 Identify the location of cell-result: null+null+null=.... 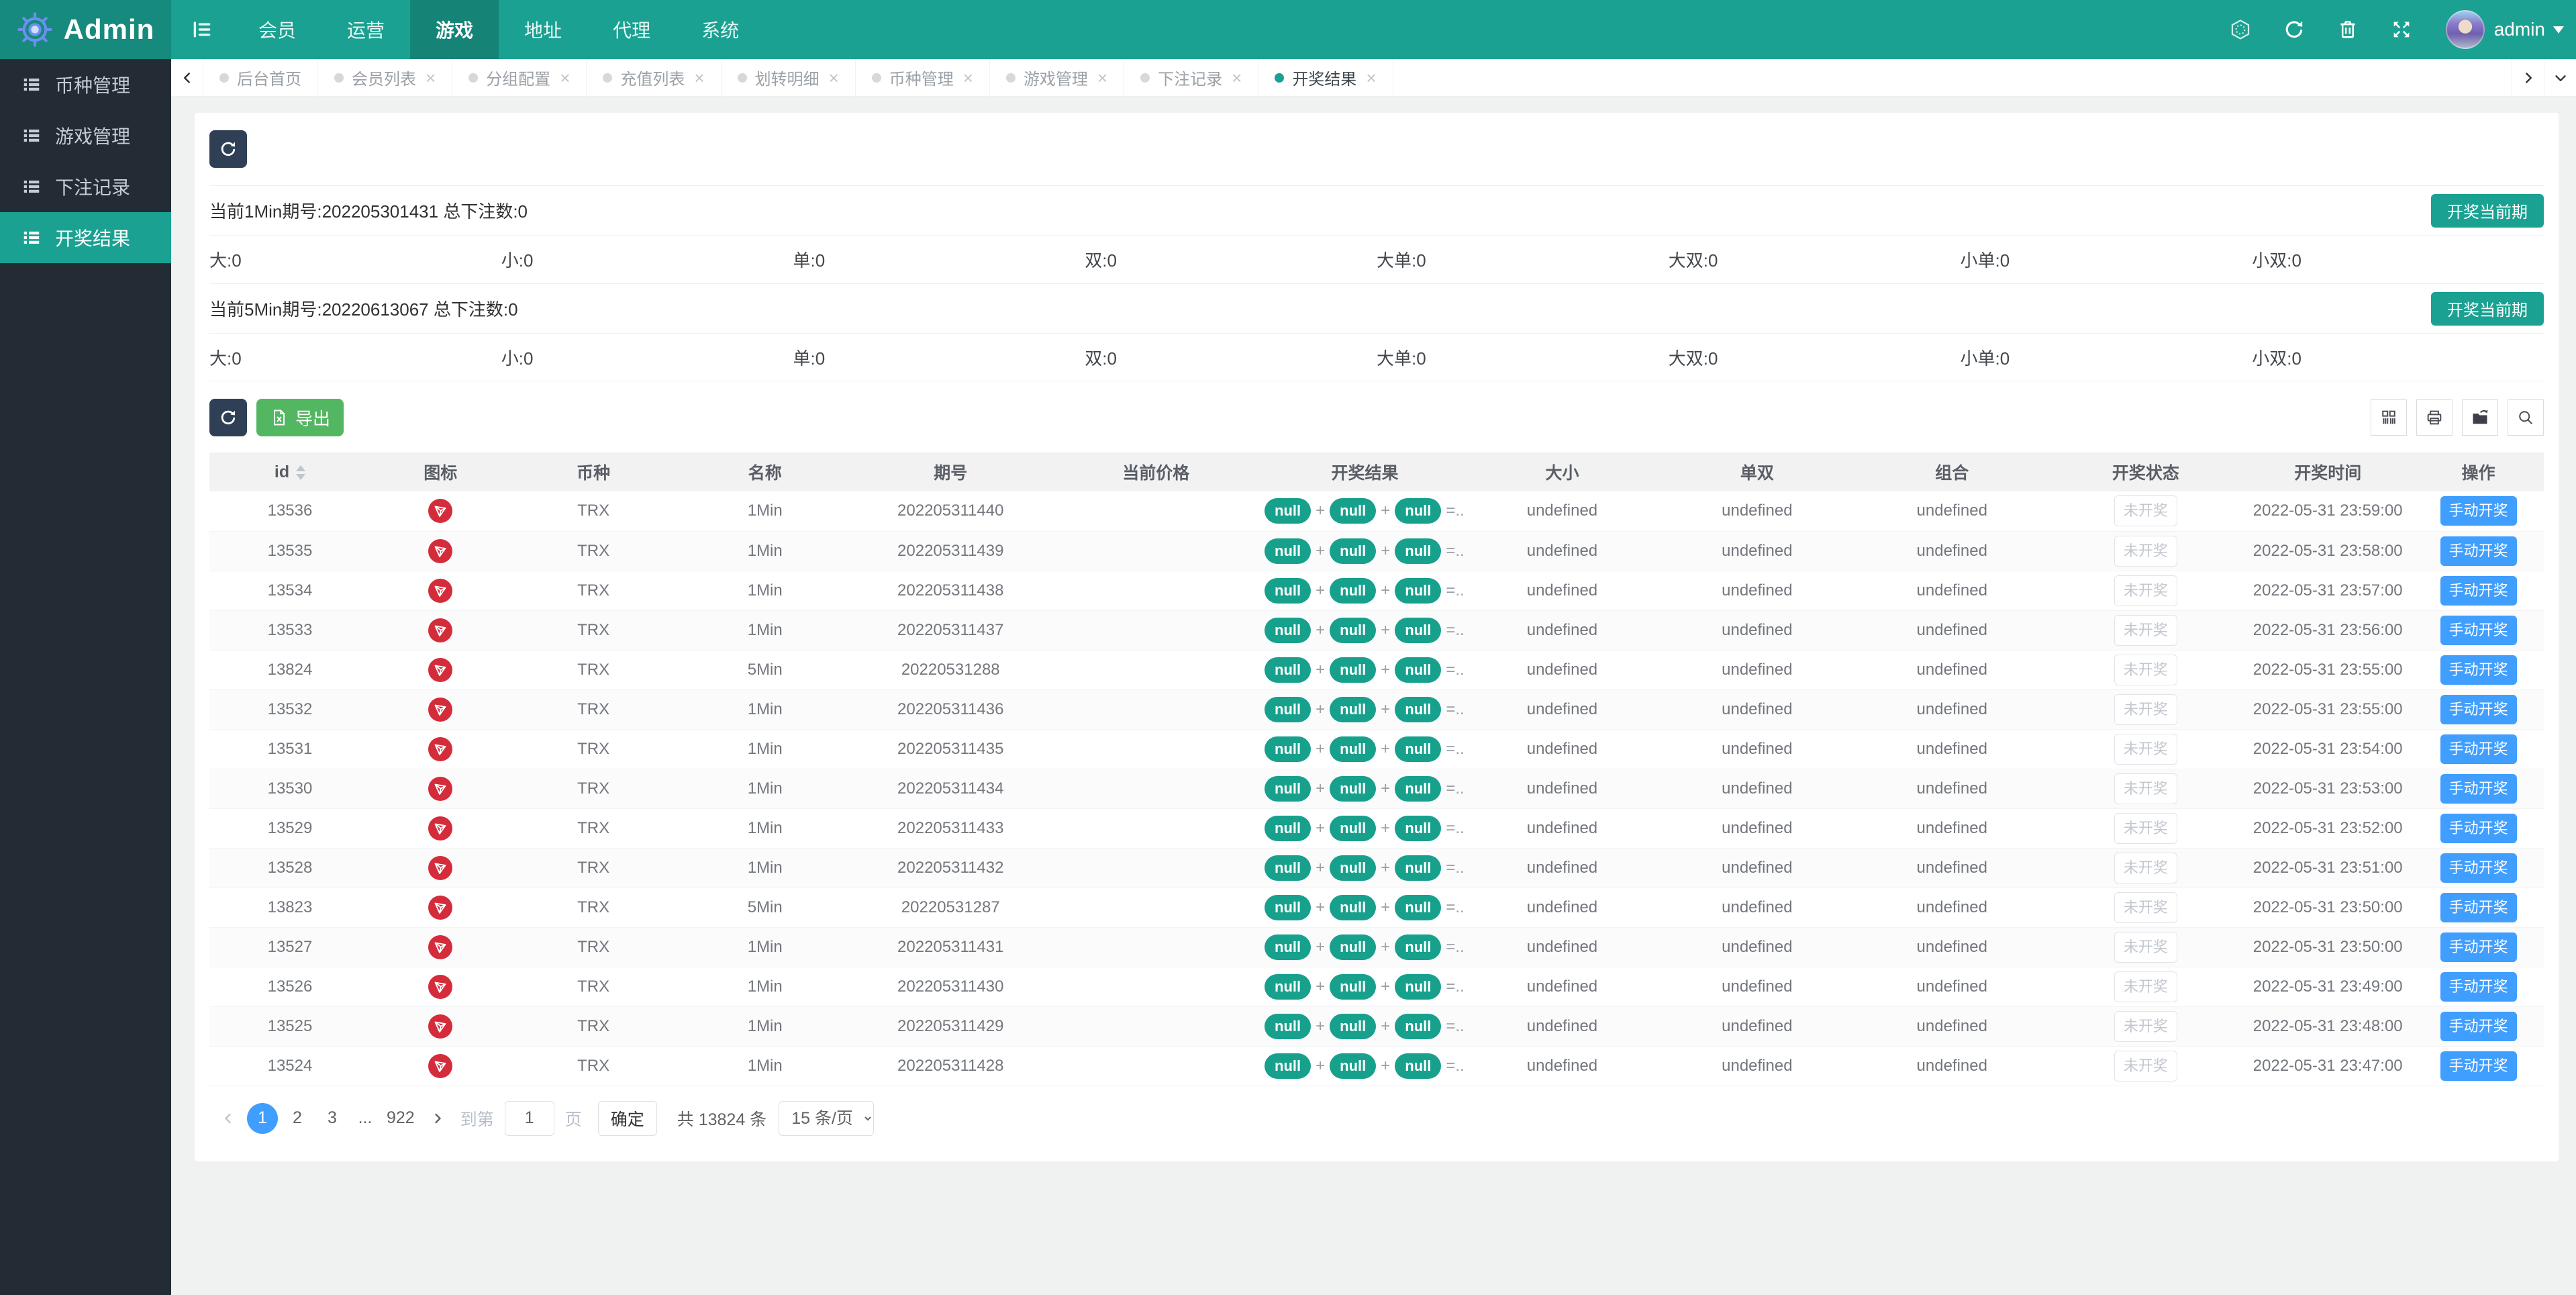
(1365, 1026).